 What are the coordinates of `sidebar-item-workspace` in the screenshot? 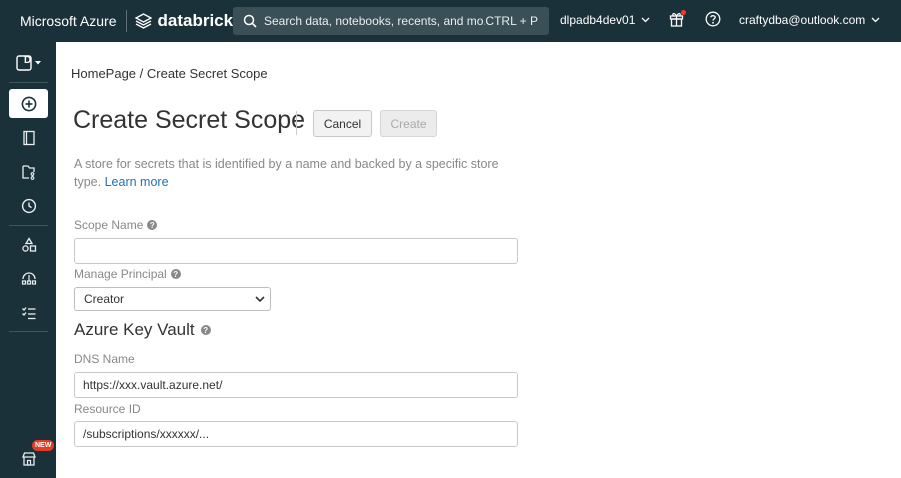 It's located at (28, 137).